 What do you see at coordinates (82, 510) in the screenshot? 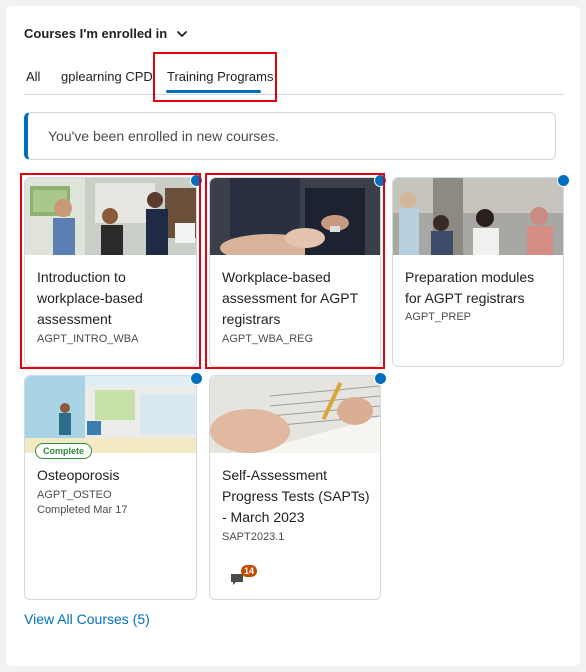
I see `completed-date: Completed Mar 17` at bounding box center [82, 510].